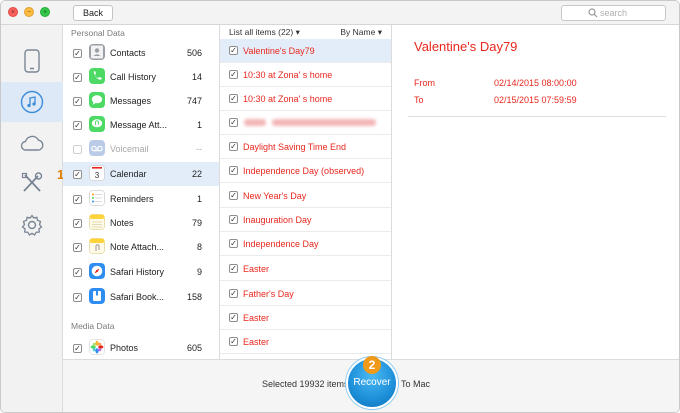  I want to click on list-item: ✓ Father's Day, so click(305, 294).